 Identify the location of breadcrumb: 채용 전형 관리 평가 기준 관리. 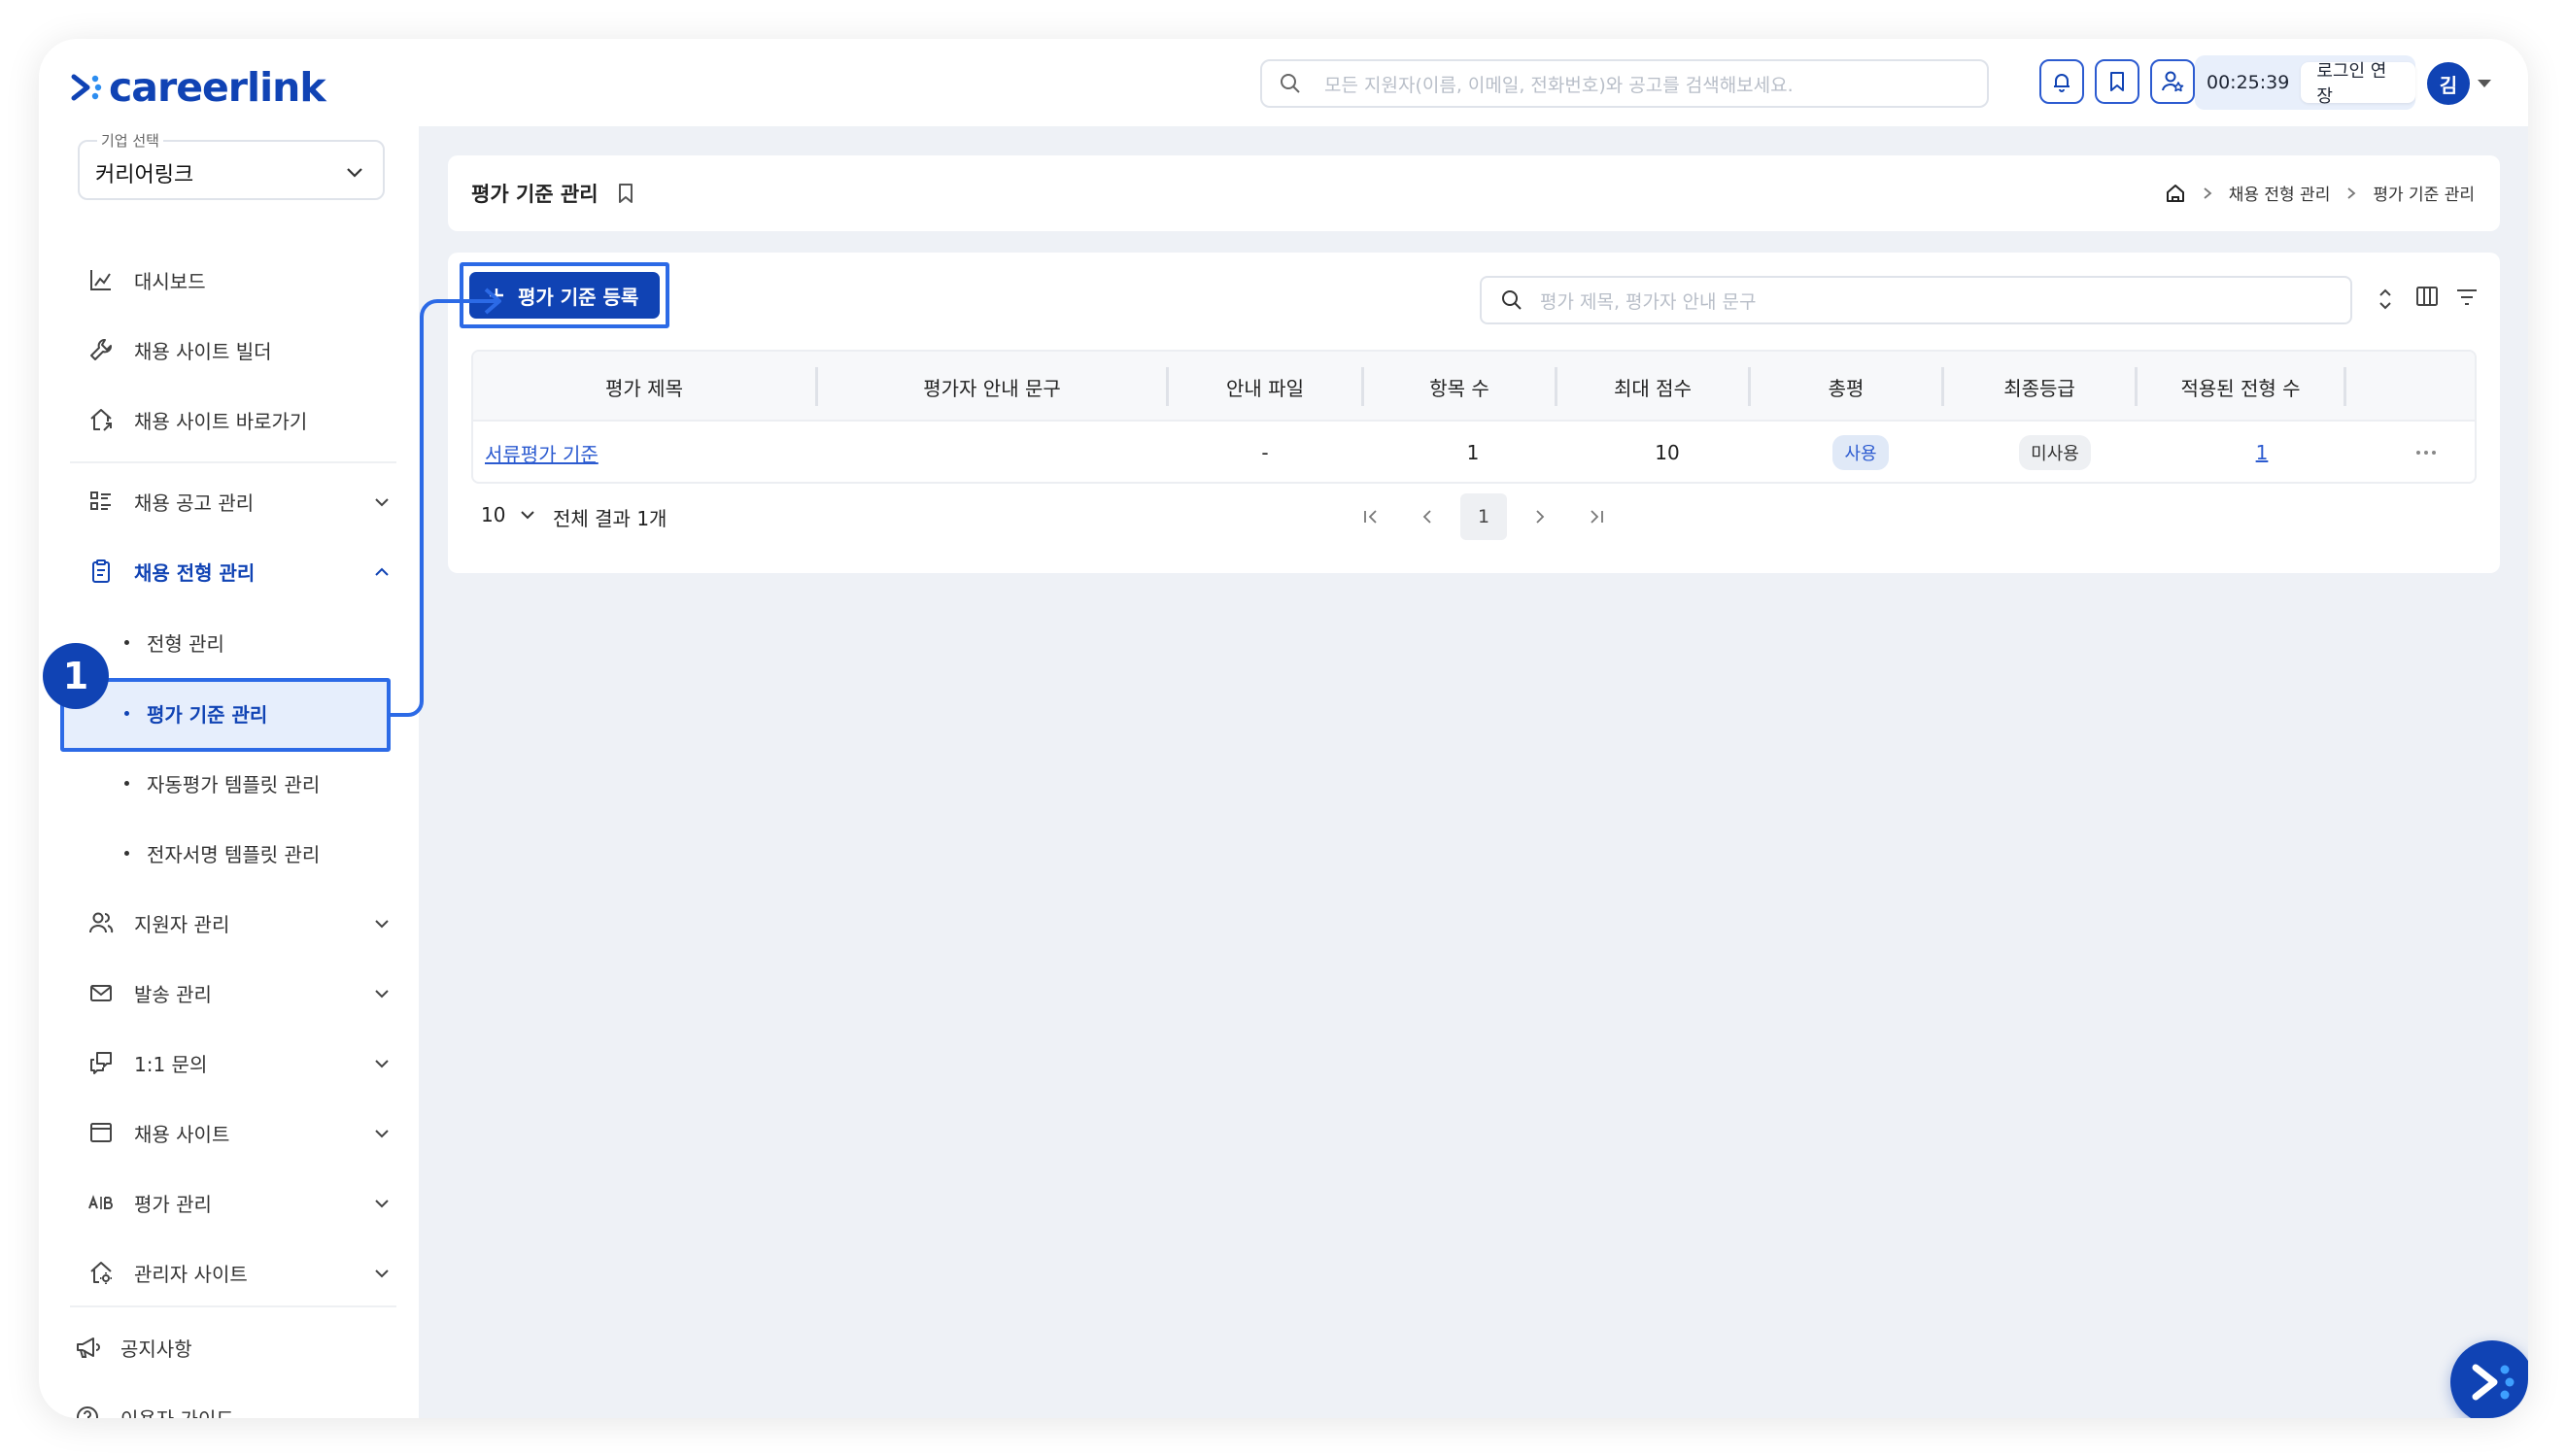
(2320, 193).